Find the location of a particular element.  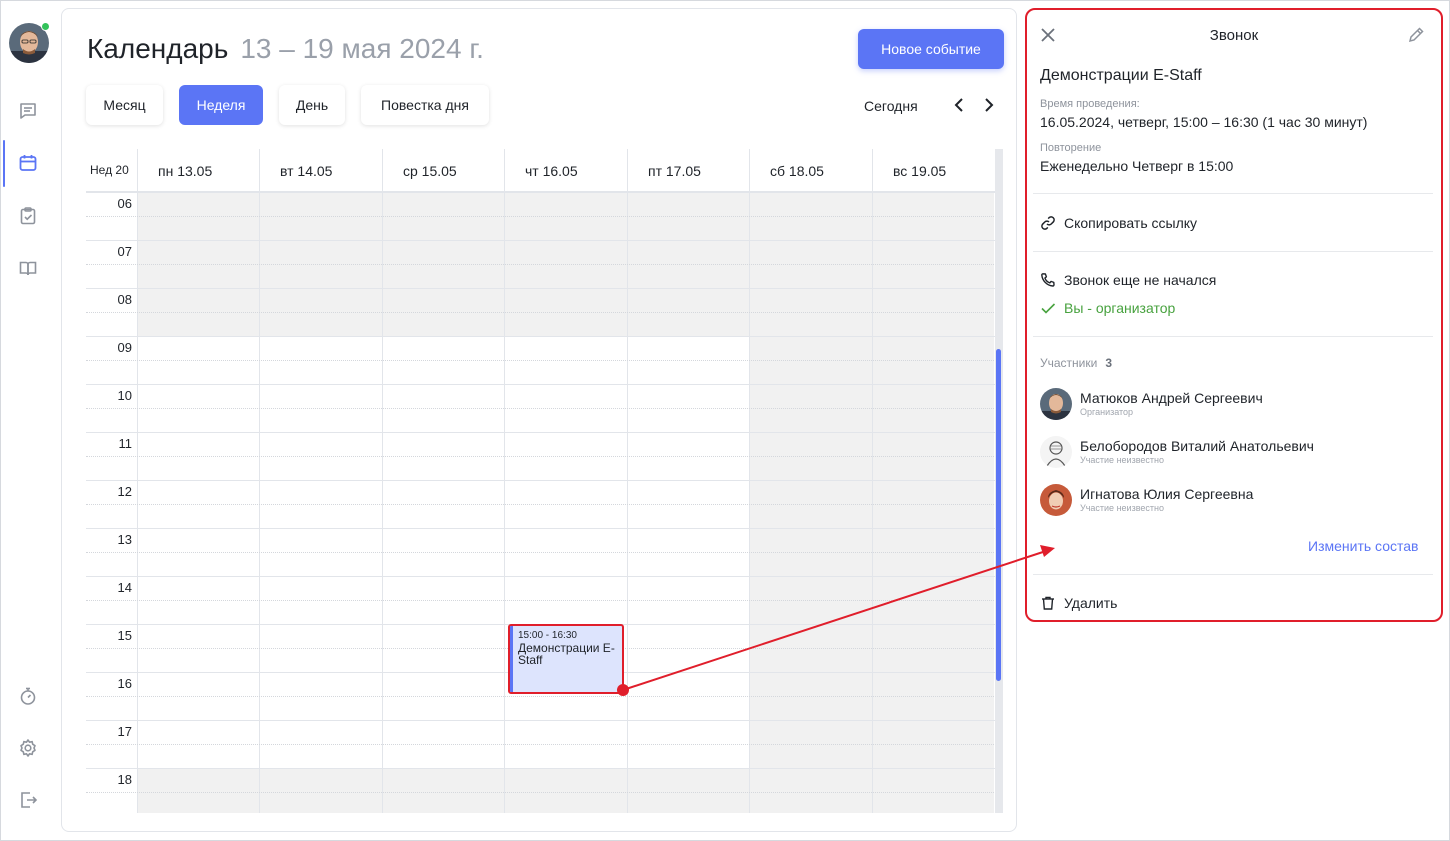

online-status-dot is located at coordinates (45, 26).